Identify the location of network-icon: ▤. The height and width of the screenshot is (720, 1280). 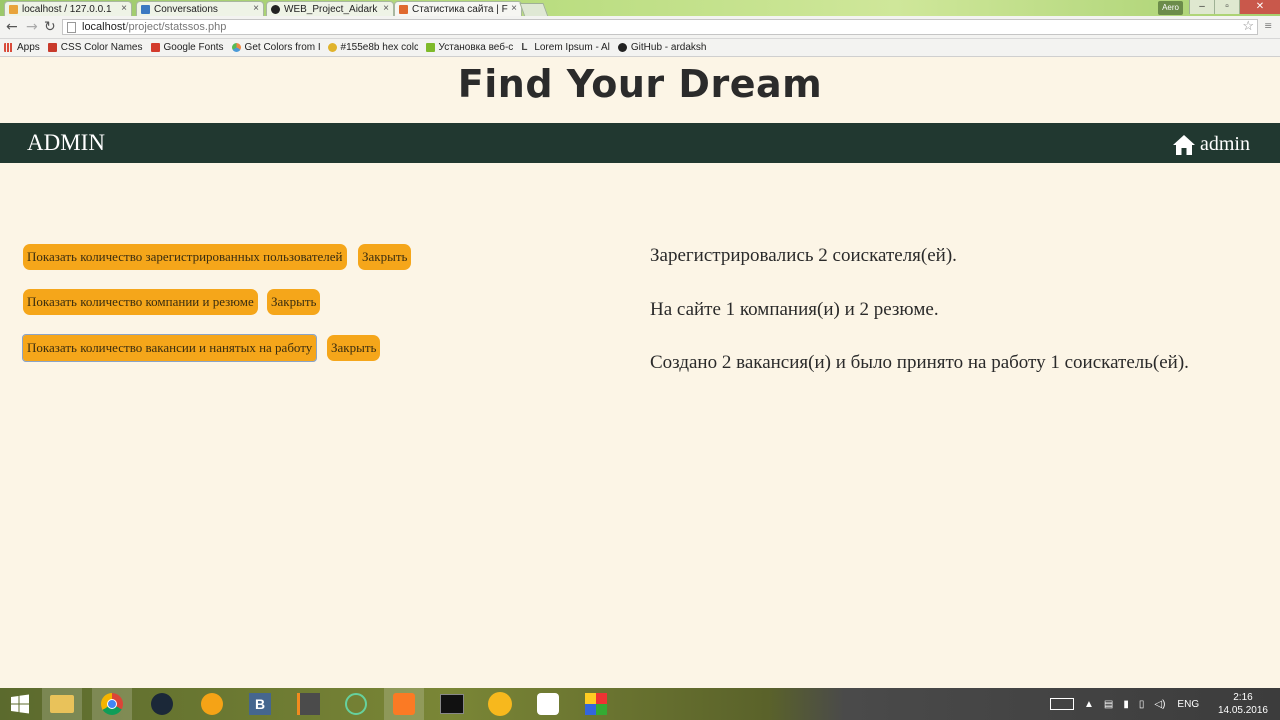
(1108, 704).